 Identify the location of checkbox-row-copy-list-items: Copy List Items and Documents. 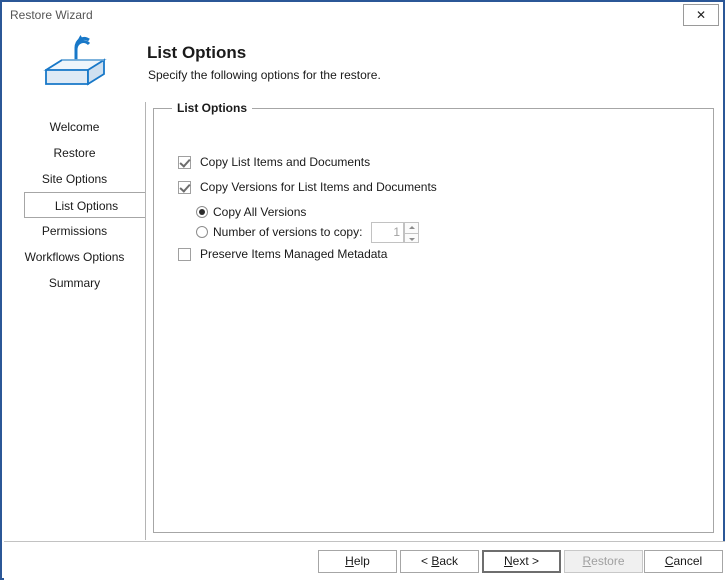
(274, 162).